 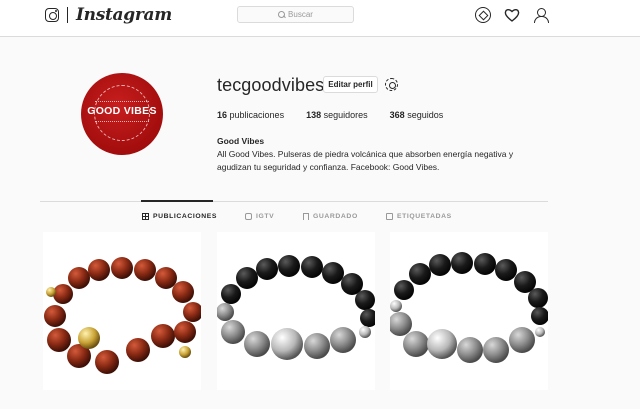 I want to click on tab-publicaciones: PUBLICACIONES, so click(x=179, y=216).